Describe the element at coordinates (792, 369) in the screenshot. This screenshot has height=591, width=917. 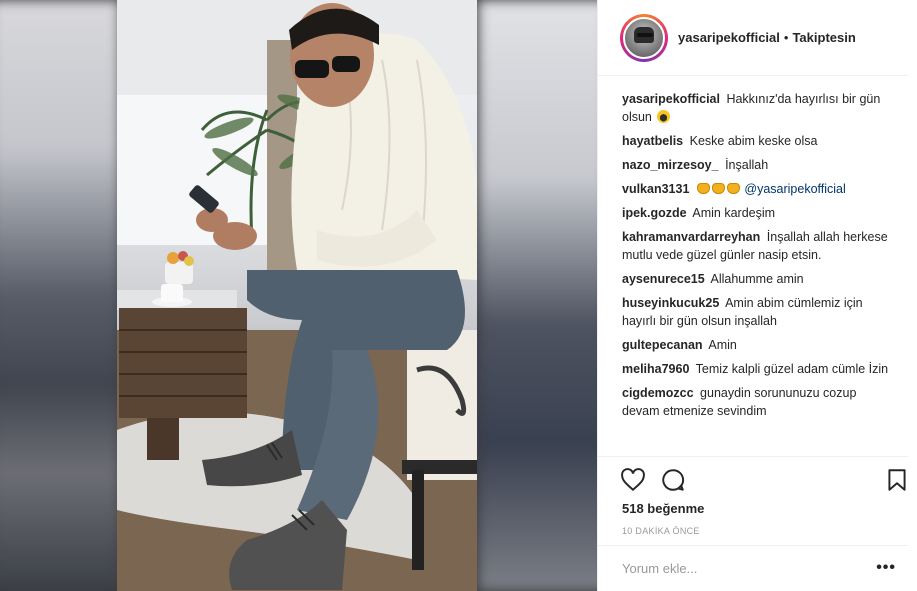
I see `comment-text: Temiz kalpli güzel adam cümle İzin` at that location.